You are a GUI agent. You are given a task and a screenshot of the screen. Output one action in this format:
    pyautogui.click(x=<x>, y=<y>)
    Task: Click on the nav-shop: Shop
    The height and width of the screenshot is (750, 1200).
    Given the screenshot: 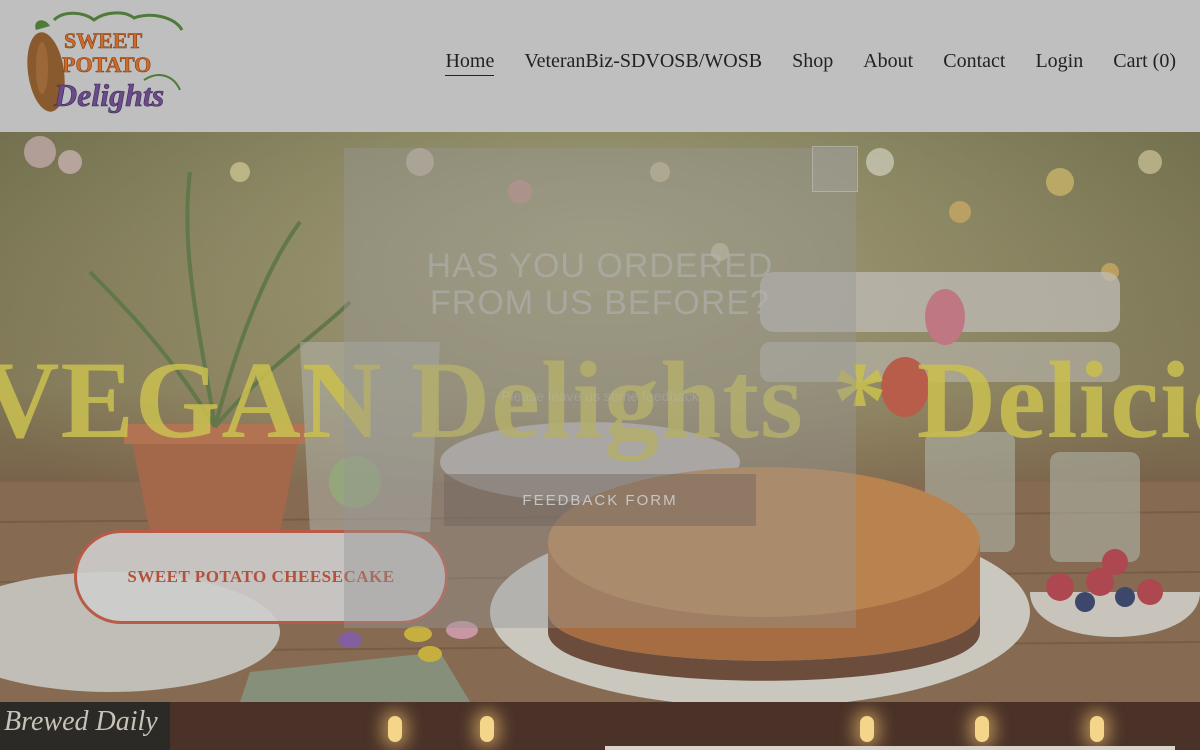 What is the action you would take?
    pyautogui.click(x=812, y=63)
    